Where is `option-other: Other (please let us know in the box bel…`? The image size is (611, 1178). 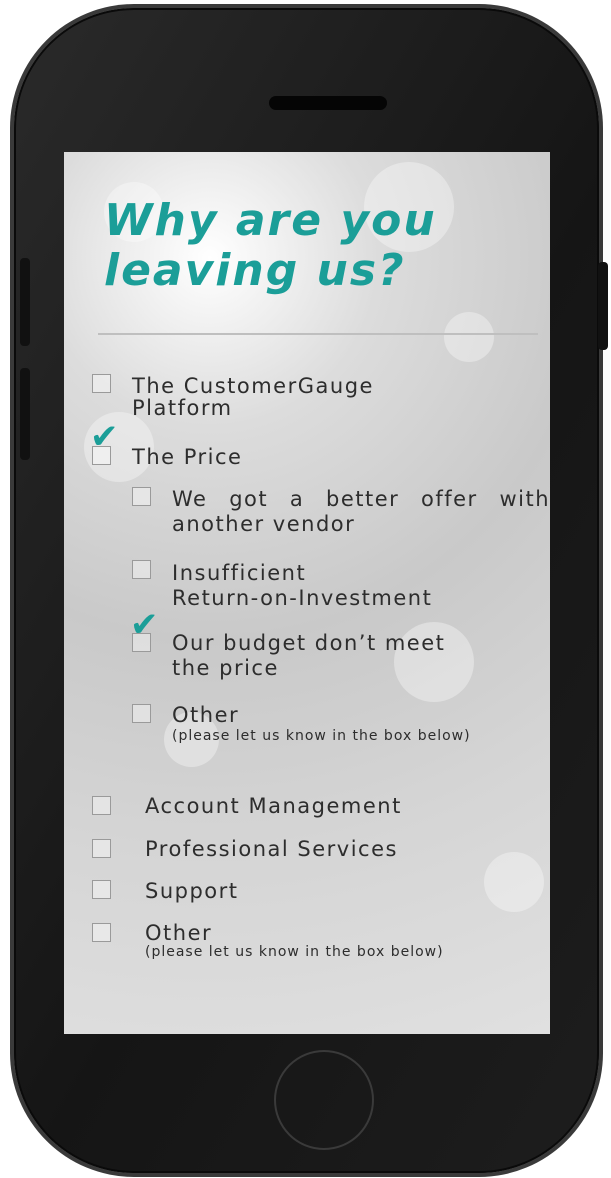 option-other: Other (please let us know in the box bel… is located at coordinates (294, 940).